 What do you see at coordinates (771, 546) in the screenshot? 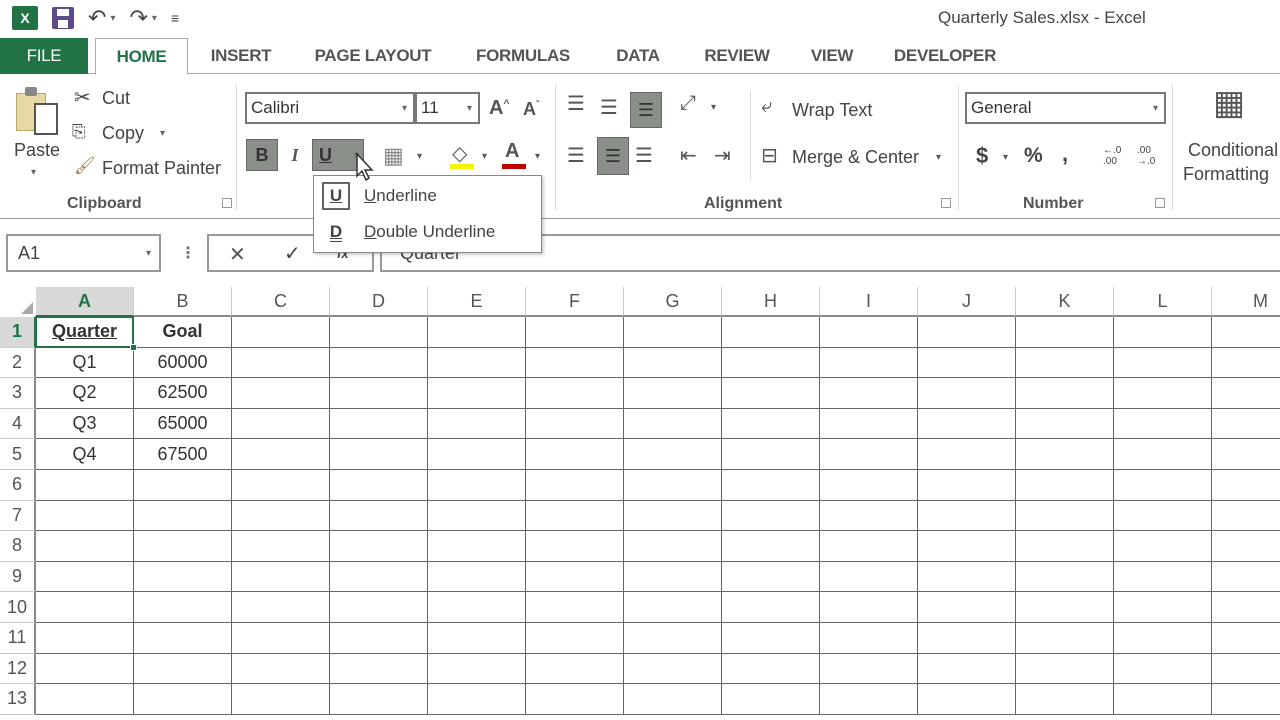
I see `cell-h8` at bounding box center [771, 546].